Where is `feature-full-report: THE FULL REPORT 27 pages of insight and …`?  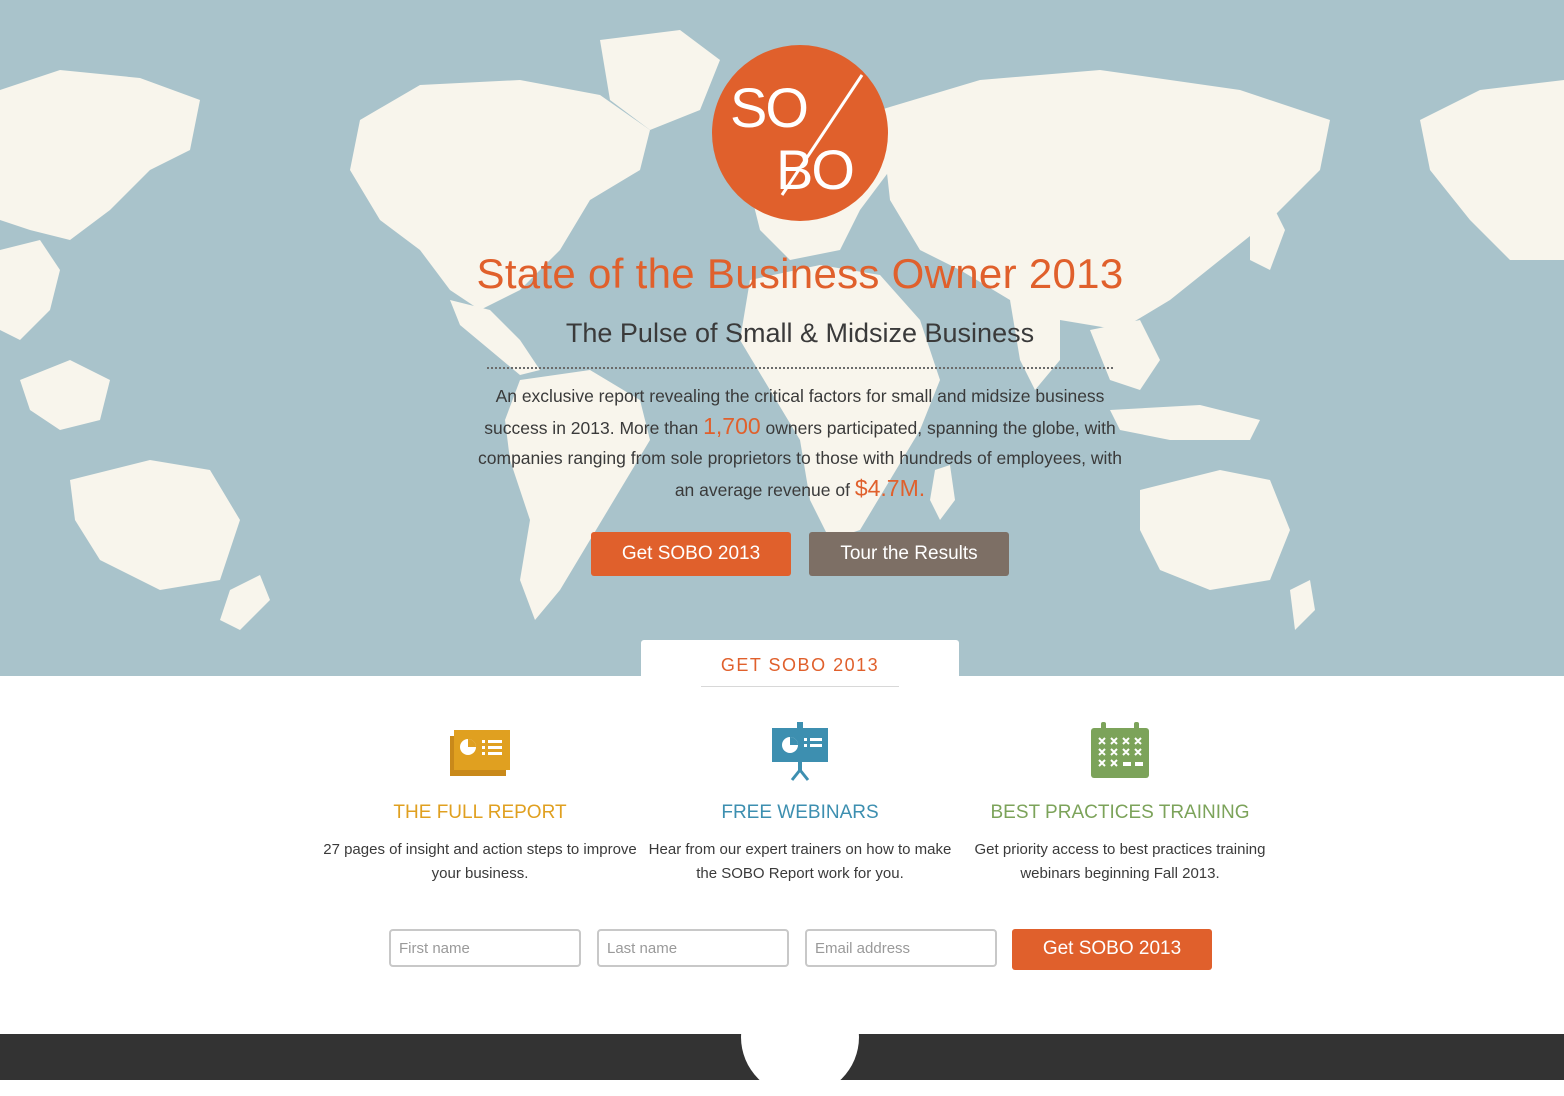
feature-full-report: THE FULL REPORT 27 pages of insight and … is located at coordinates (480, 803).